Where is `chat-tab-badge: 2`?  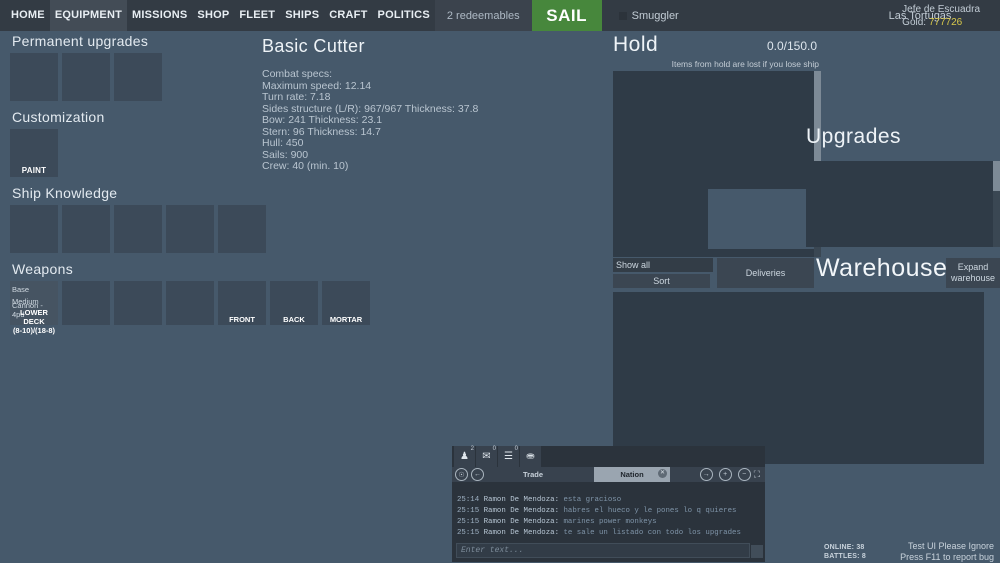
chat-tab-badge: 2 is located at coordinates (472, 449).